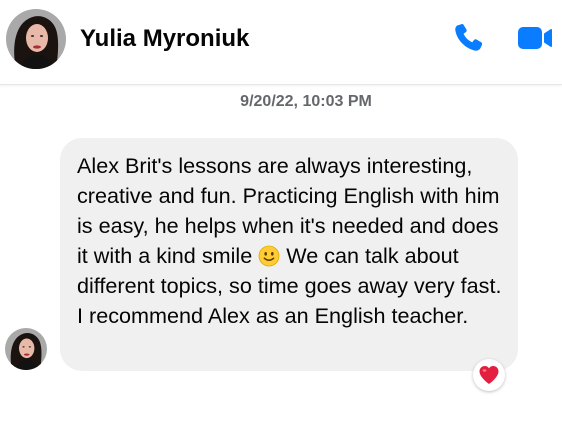  I want to click on slightly-smiling-face-emoji, so click(269, 256).